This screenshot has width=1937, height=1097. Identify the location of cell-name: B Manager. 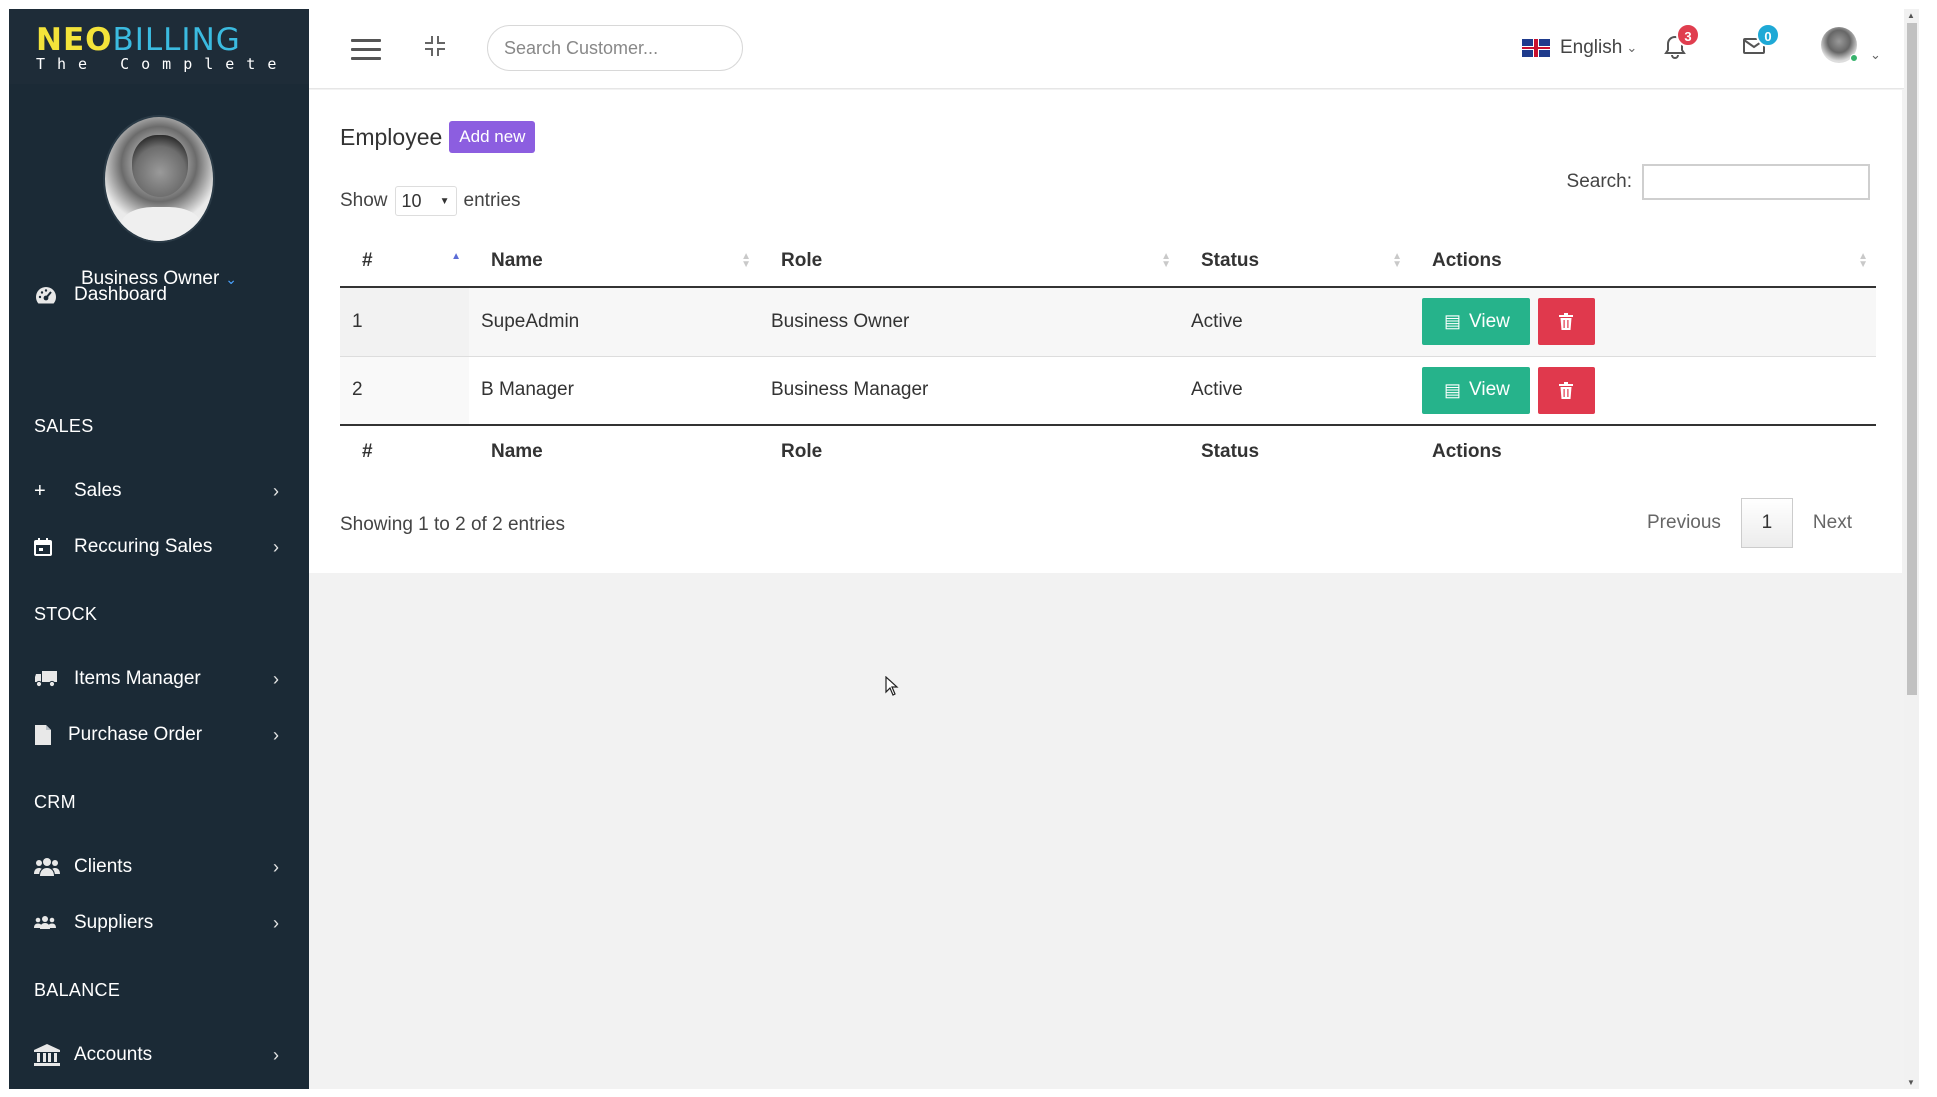
(614, 390).